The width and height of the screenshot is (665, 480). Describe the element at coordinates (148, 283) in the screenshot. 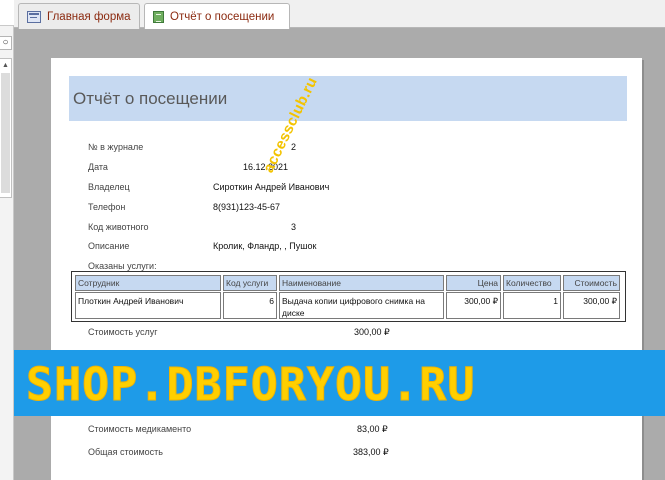

I see `column-header: Сотрудник` at that location.